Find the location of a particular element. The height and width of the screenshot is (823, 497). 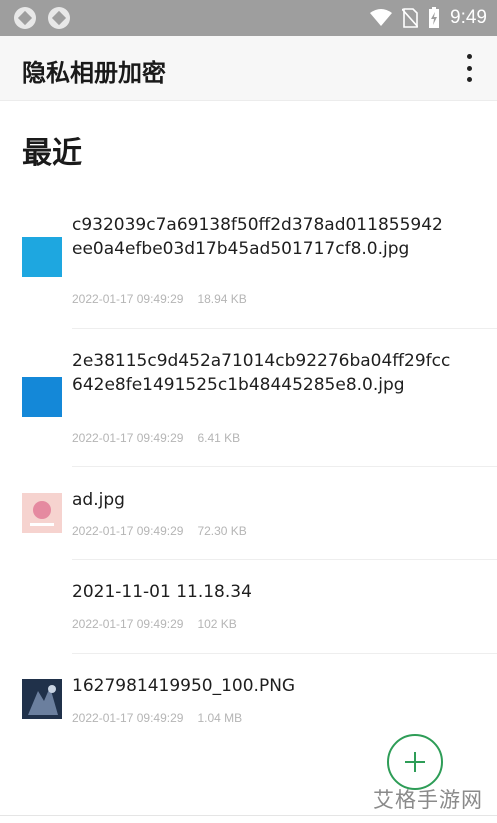

app-bar: 隐私相册加密 is located at coordinates (248, 68).